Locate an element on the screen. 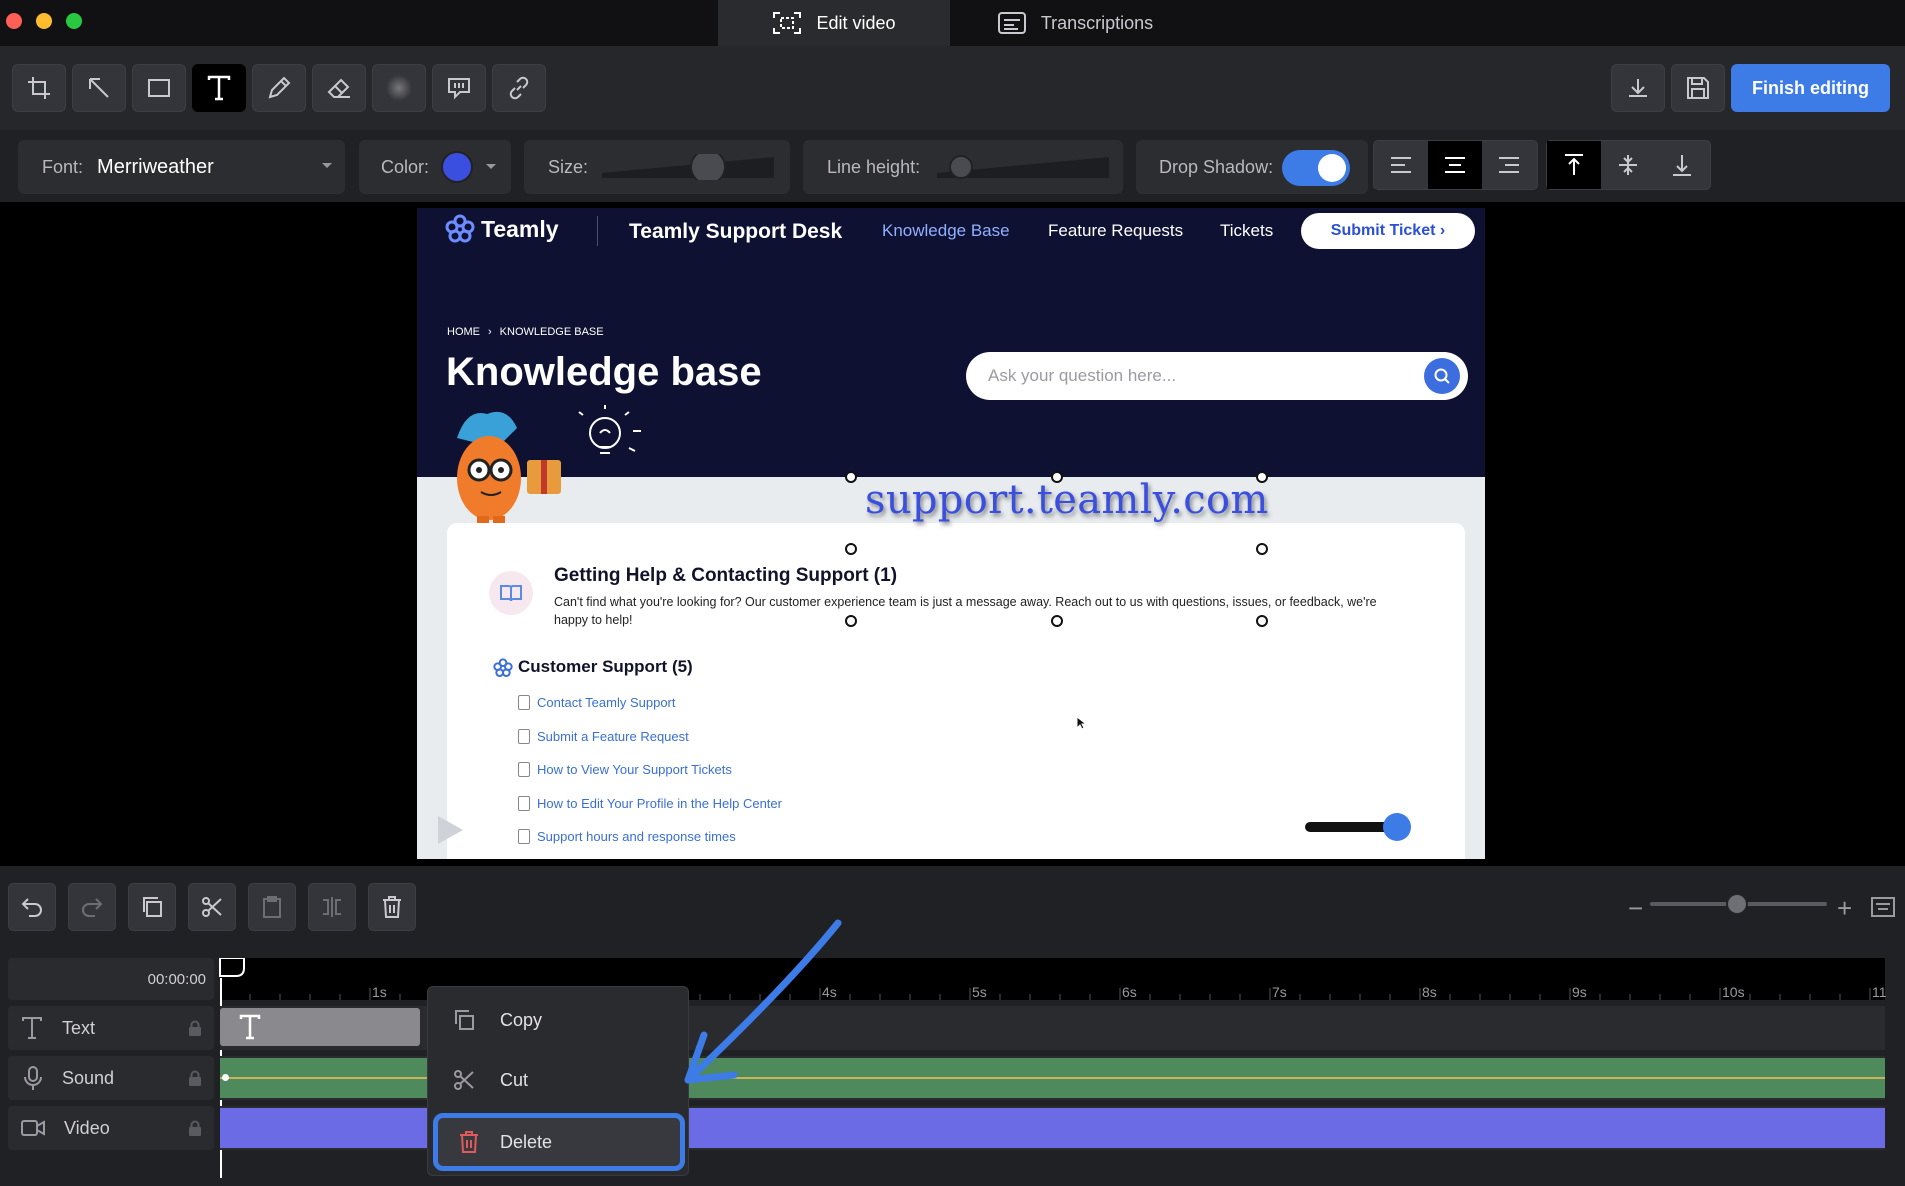 This screenshot has height=1186, width=1905. volume-keyframe is located at coordinates (225, 1077).